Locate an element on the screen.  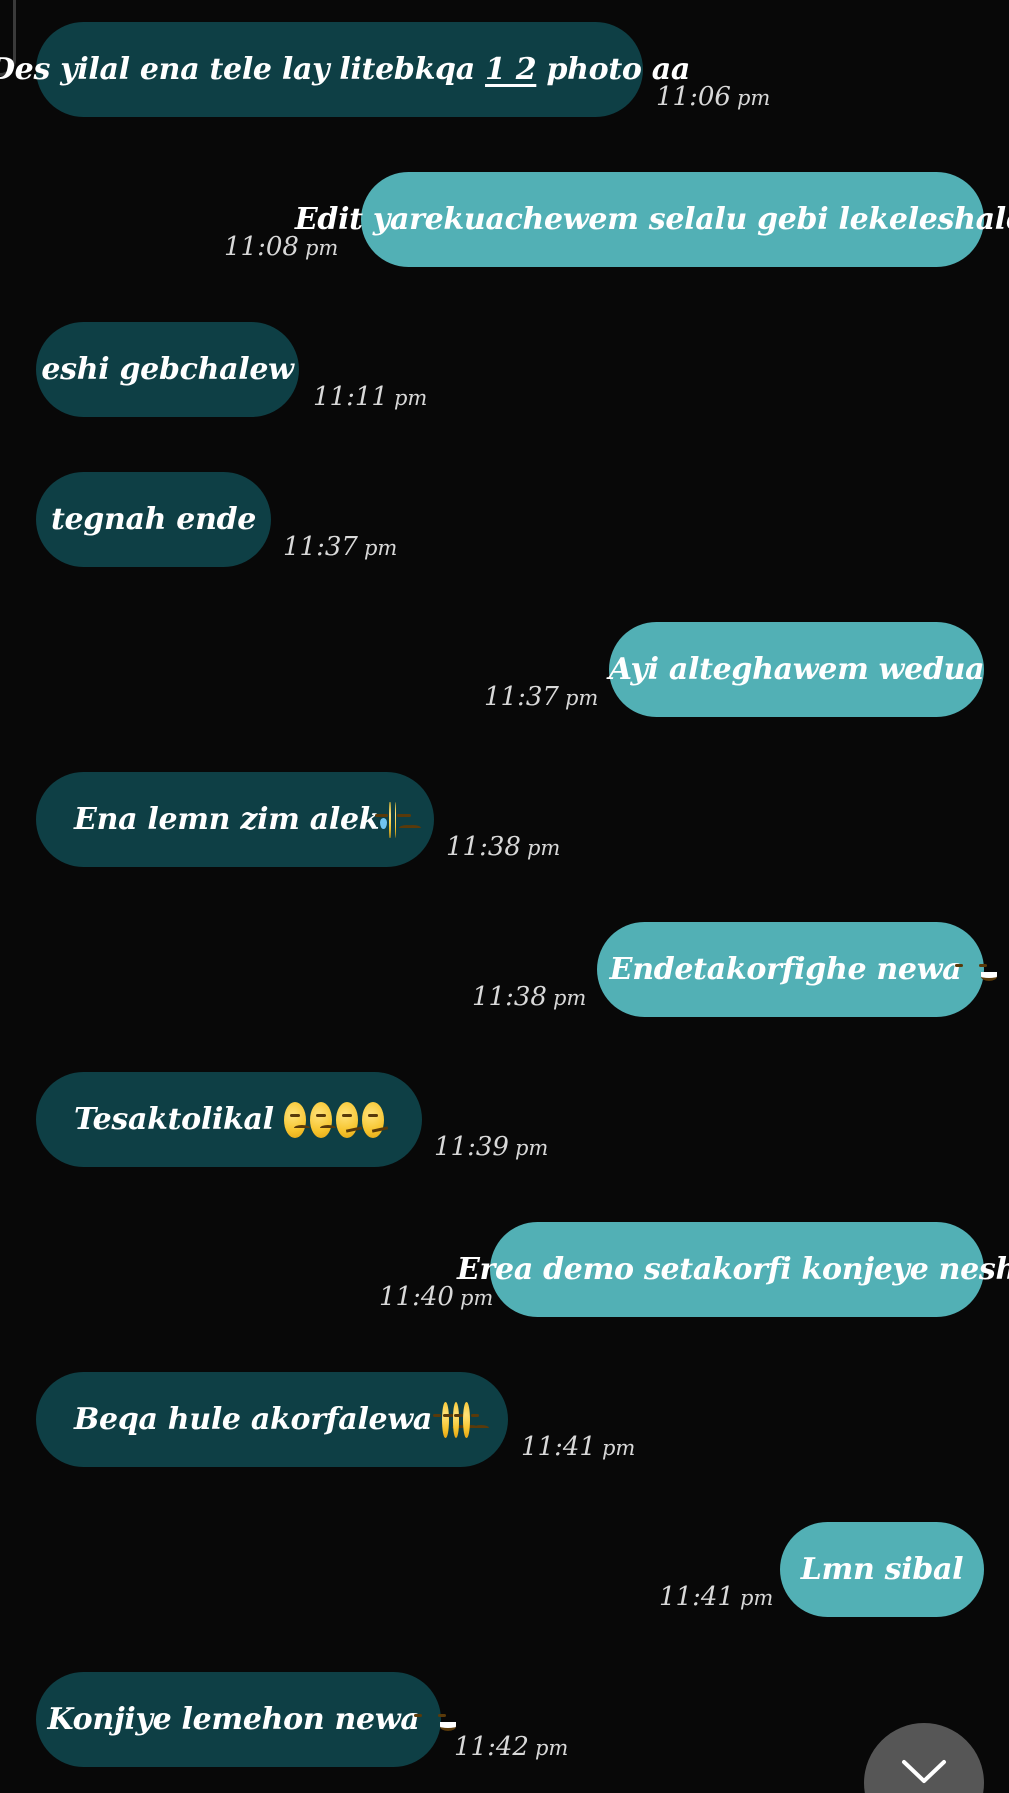
message-bubble: Tesaktolikal is located at coordinates (229, 1119).